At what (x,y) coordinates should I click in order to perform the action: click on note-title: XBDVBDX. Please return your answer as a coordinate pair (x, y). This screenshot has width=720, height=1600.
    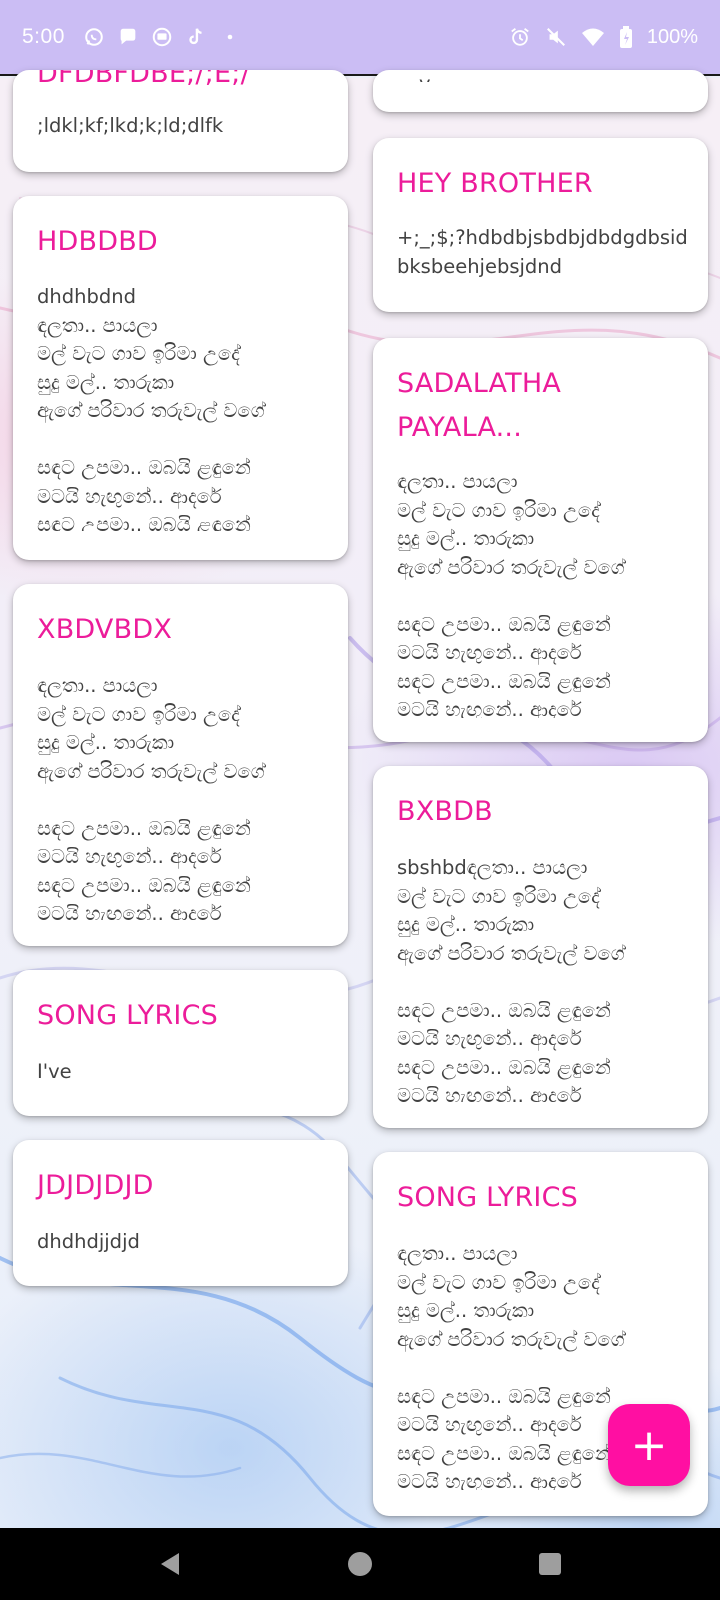
    Looking at the image, I should click on (105, 629).